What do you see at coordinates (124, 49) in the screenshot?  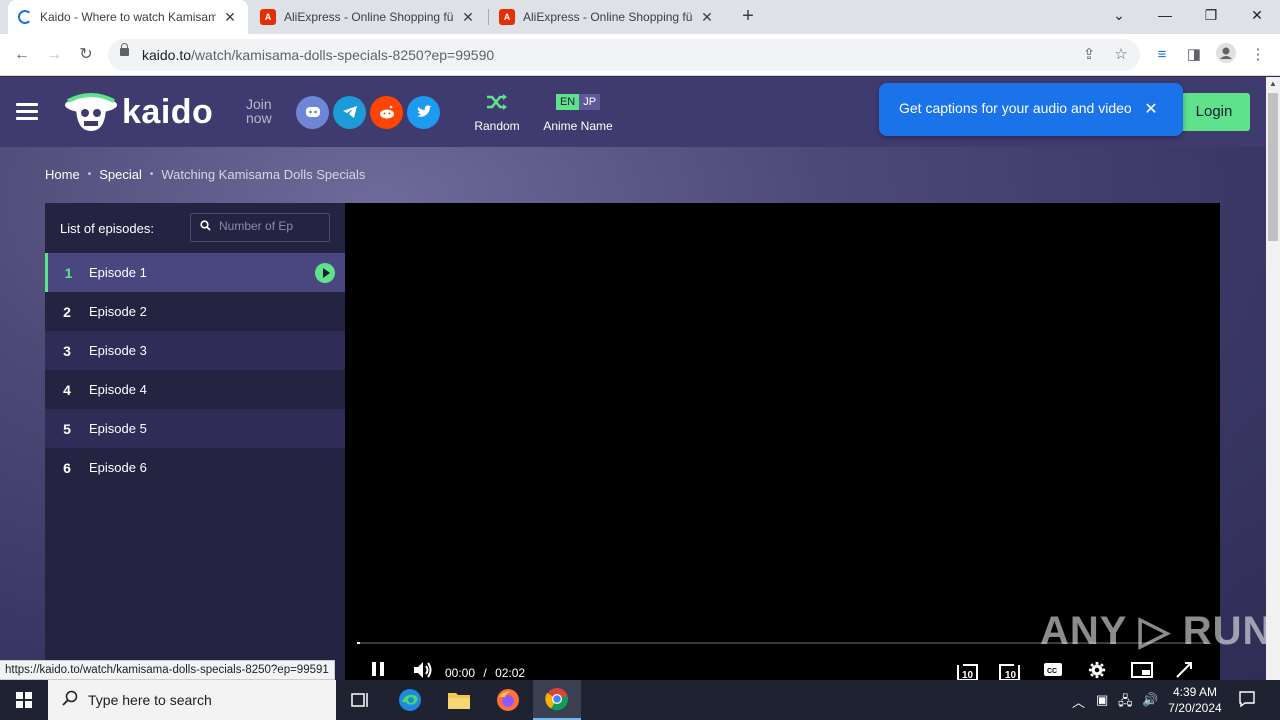 I see `lock-icon` at bounding box center [124, 49].